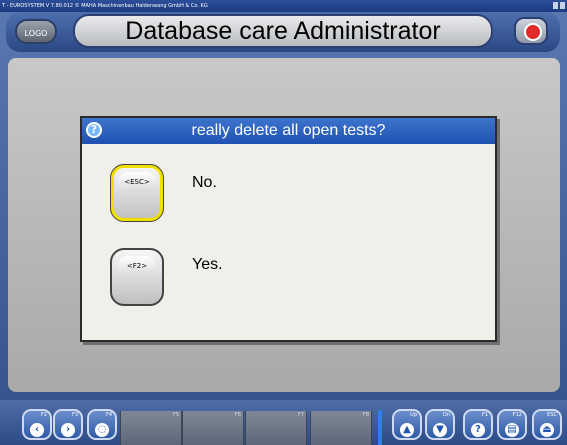 Image resolution: width=567 pixels, height=445 pixels. I want to click on down-label: Dn, so click(446, 415).